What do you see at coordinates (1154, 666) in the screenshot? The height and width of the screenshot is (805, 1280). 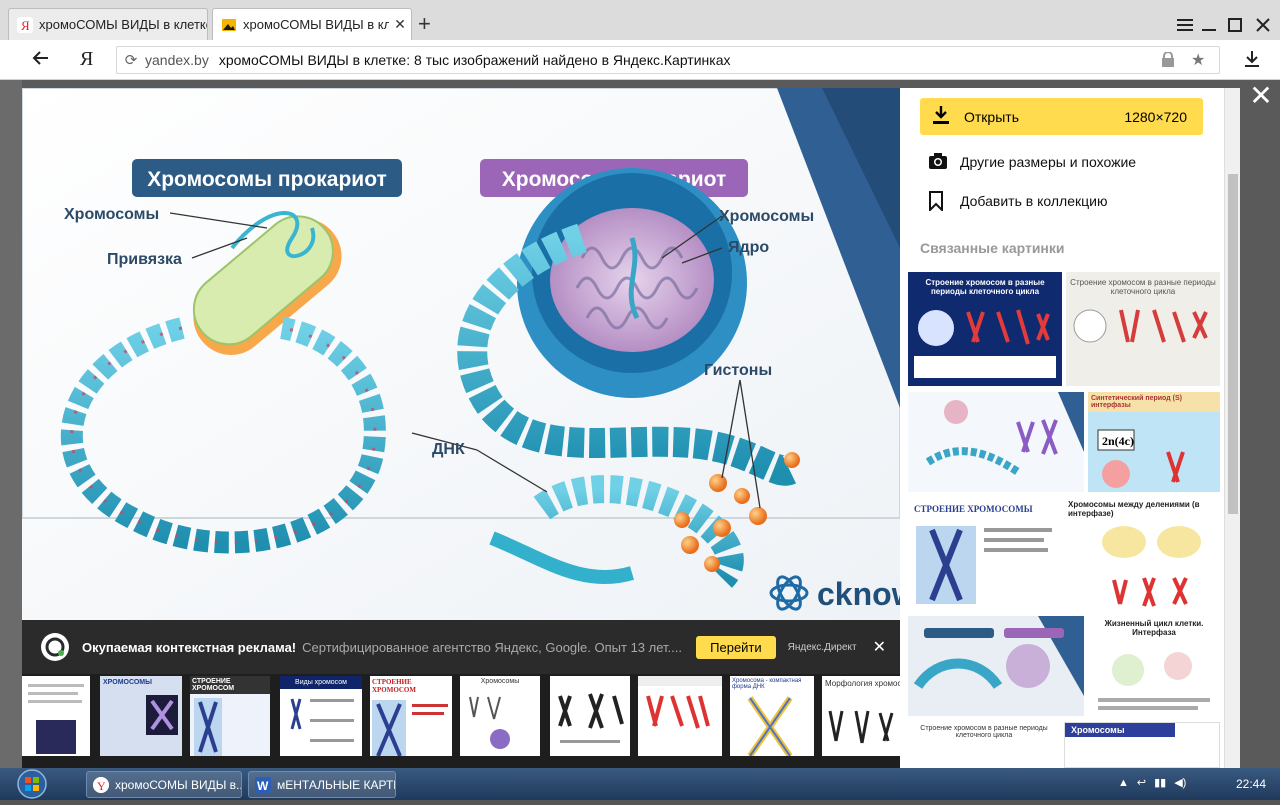 I see `related-thumb: Жизненный цикл клетки. Интерфаза` at bounding box center [1154, 666].